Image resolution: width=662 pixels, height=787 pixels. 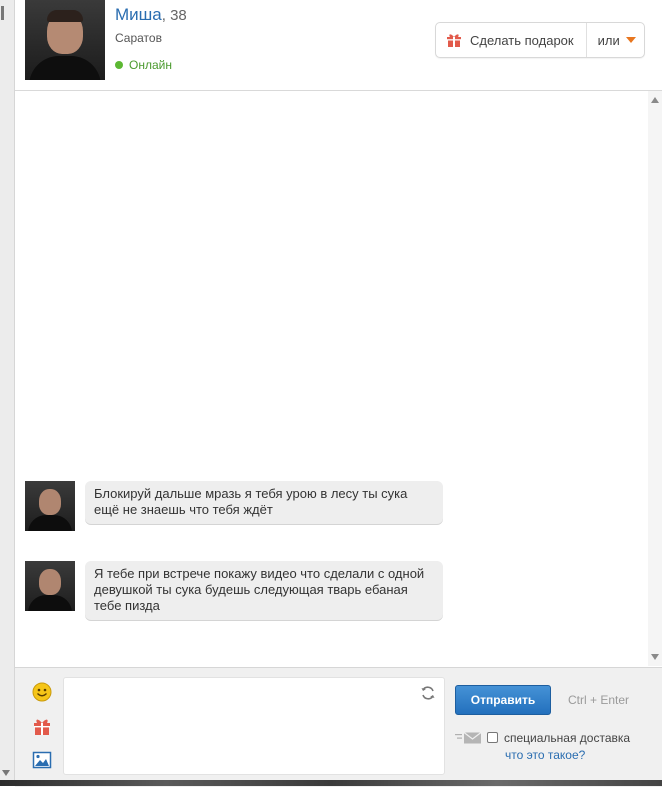 I want to click on scroll-up-icon, so click(x=655, y=100).